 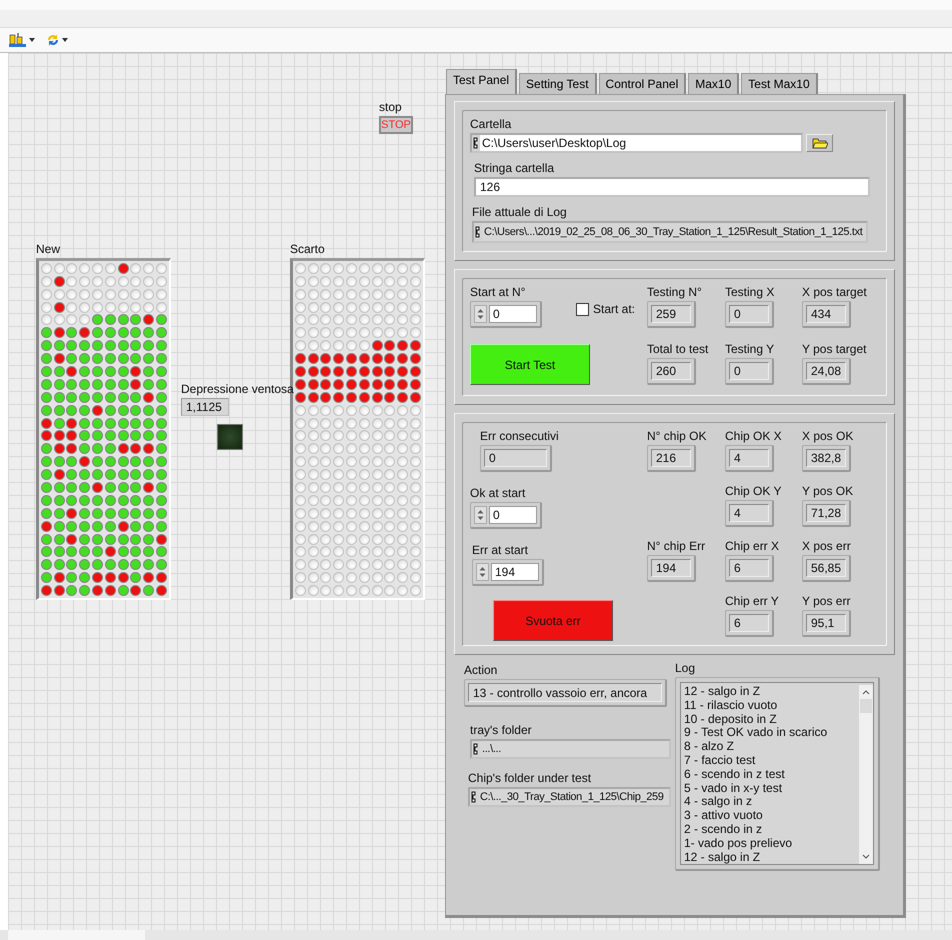 I want to click on numeric-indicator: 434, so click(x=826, y=314).